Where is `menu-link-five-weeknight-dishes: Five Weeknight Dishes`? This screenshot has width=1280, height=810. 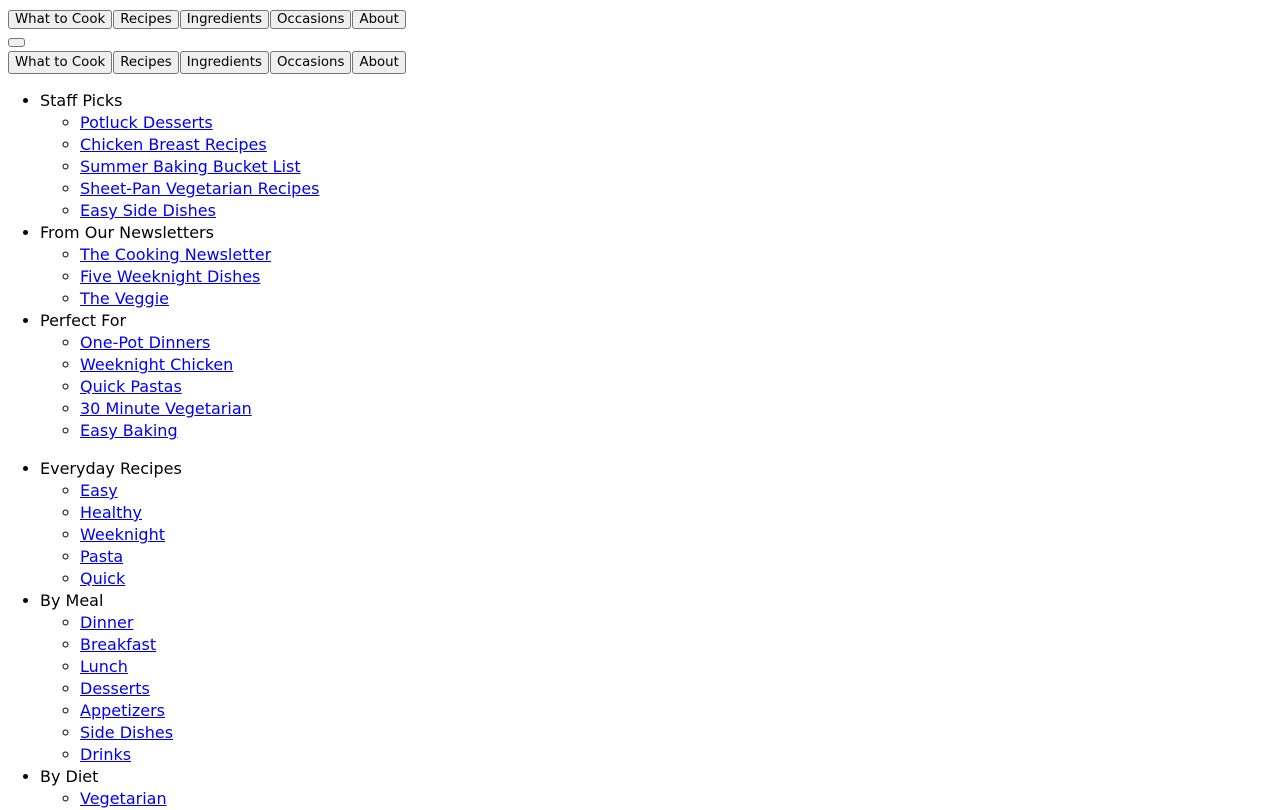
menu-link-five-weeknight-dishes: Five Weeknight Dishes is located at coordinates (170, 276).